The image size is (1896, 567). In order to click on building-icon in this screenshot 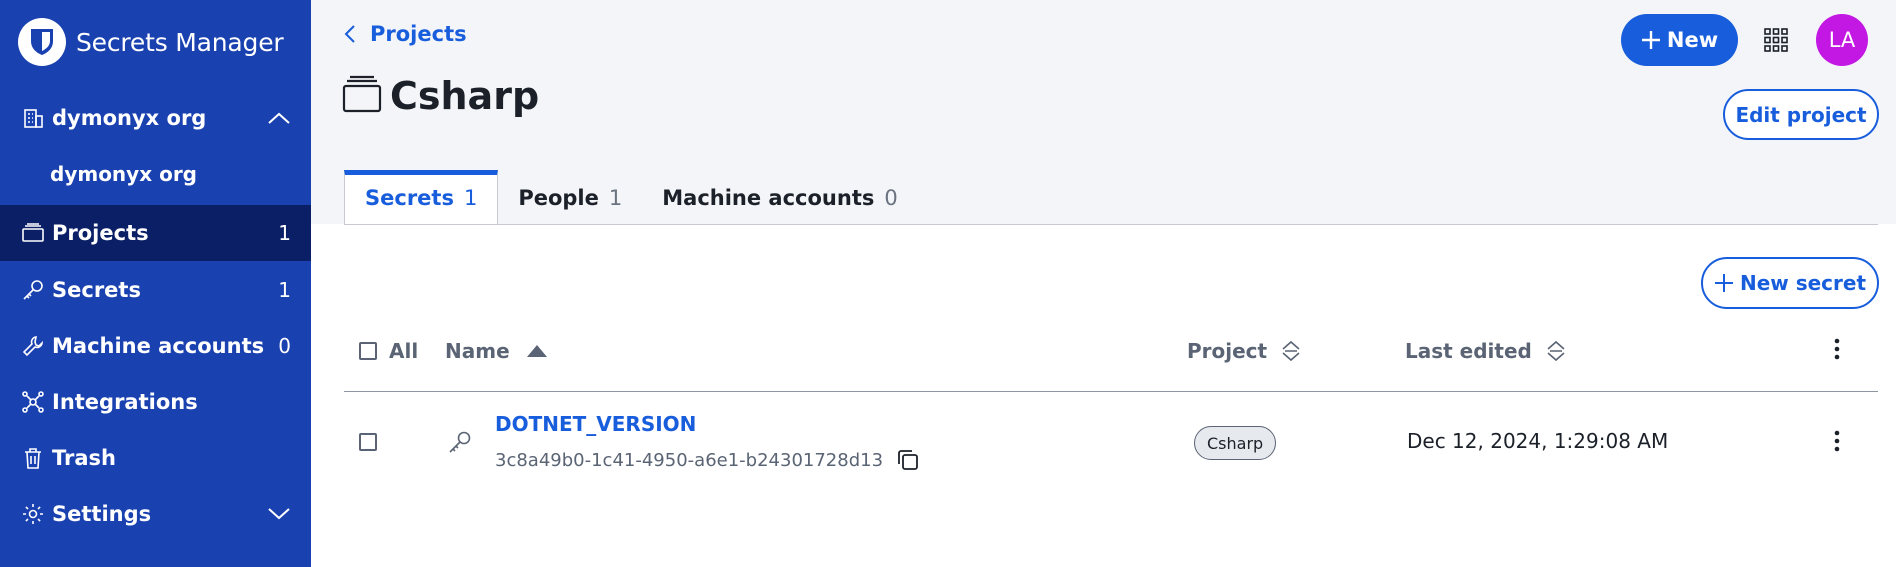, I will do `click(33, 118)`.